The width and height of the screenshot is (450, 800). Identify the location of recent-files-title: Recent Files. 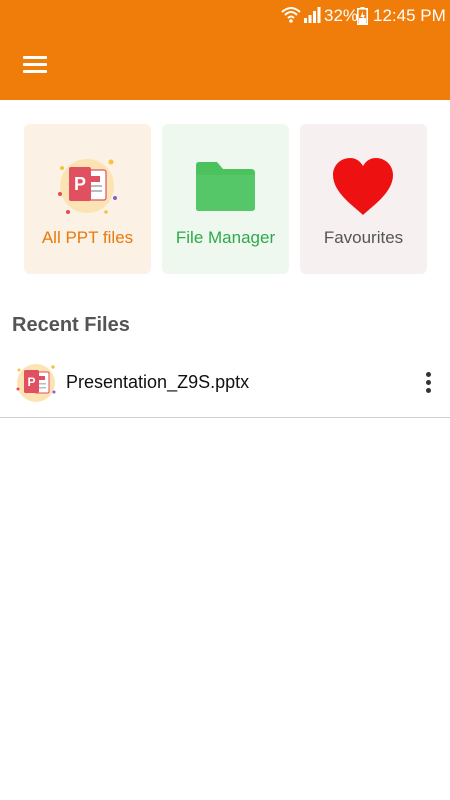
(71, 325).